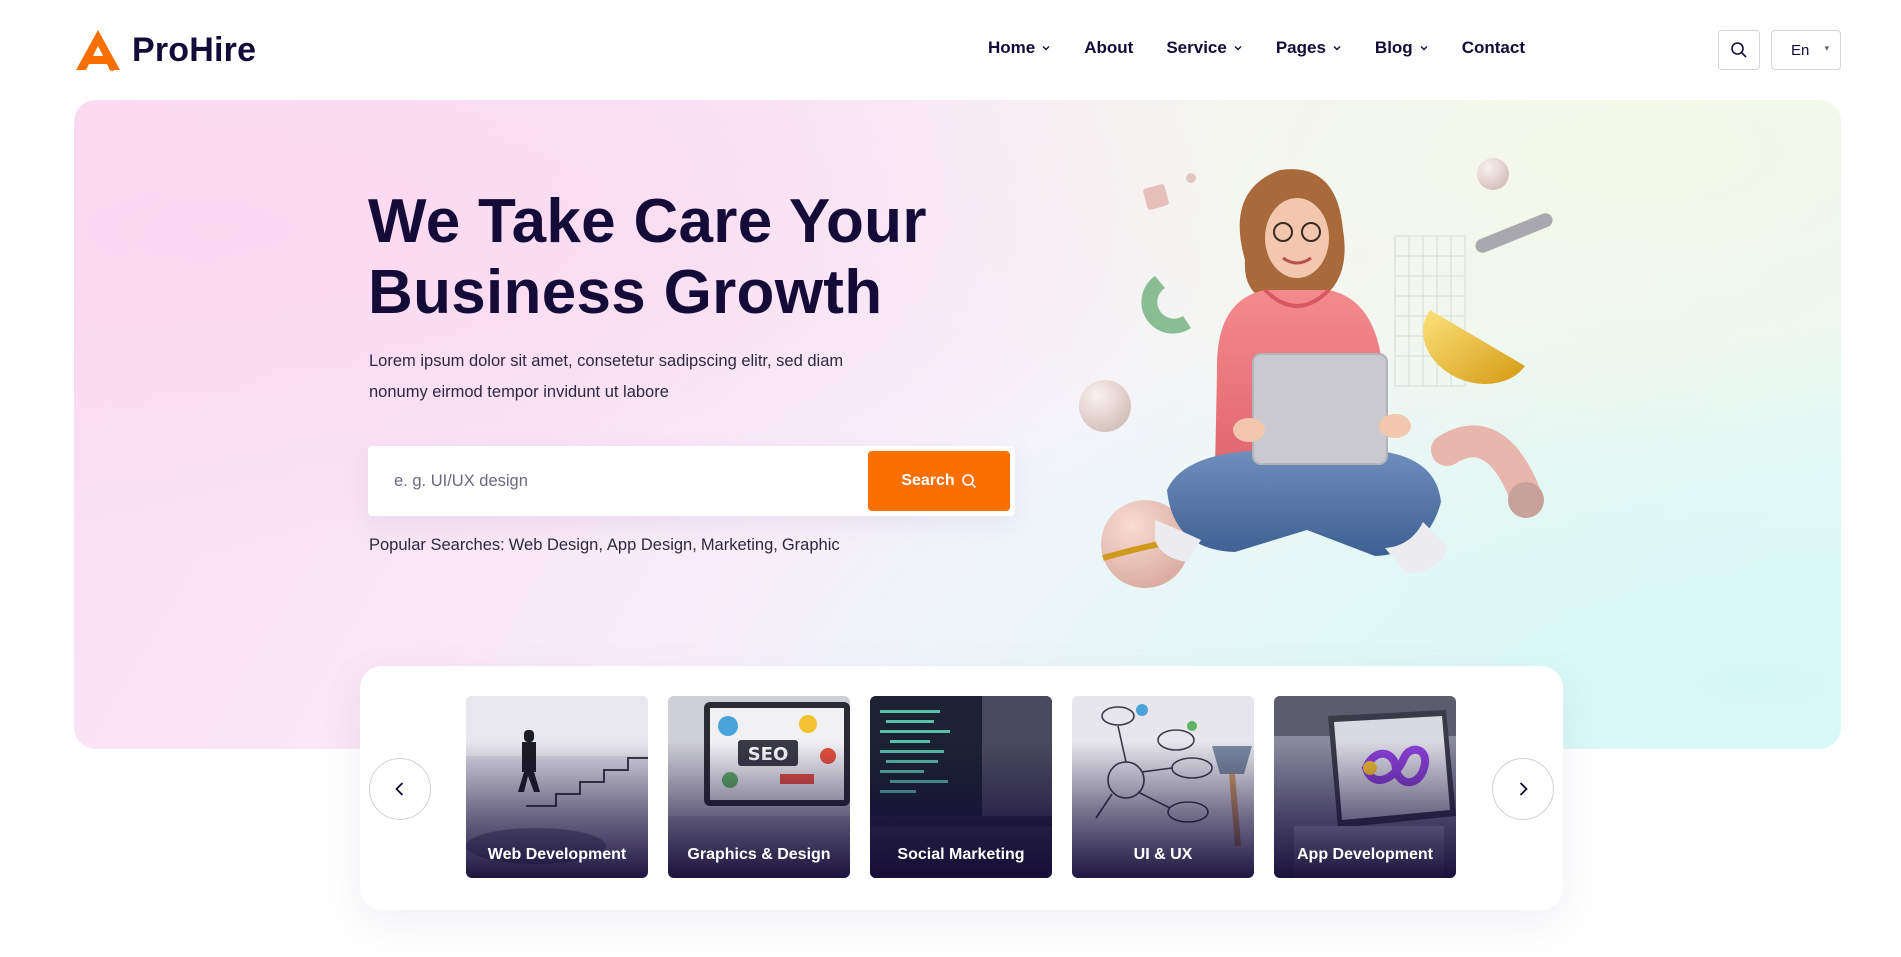 The image size is (1901, 957). I want to click on category-label: Web Development, so click(557, 854).